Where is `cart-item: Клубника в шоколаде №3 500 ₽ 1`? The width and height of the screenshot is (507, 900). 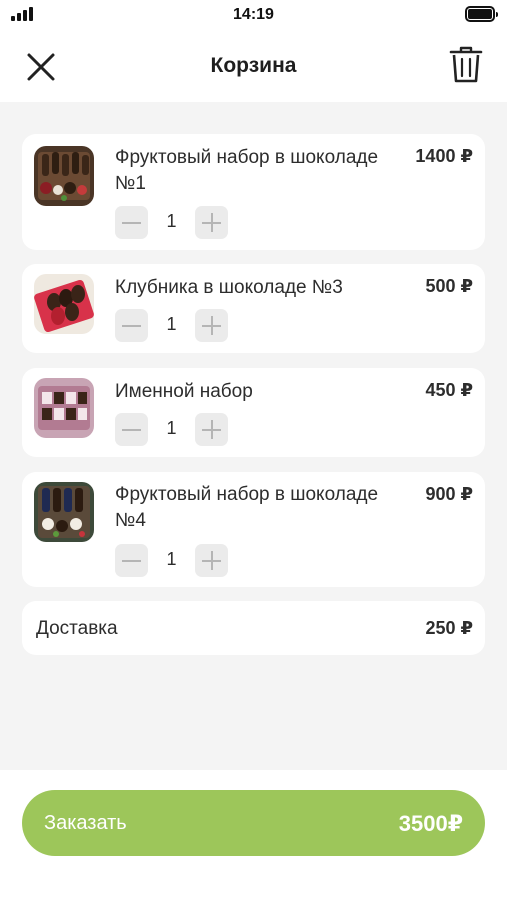 cart-item: Клубника в шоколаде №3 500 ₽ 1 is located at coordinates (253, 308).